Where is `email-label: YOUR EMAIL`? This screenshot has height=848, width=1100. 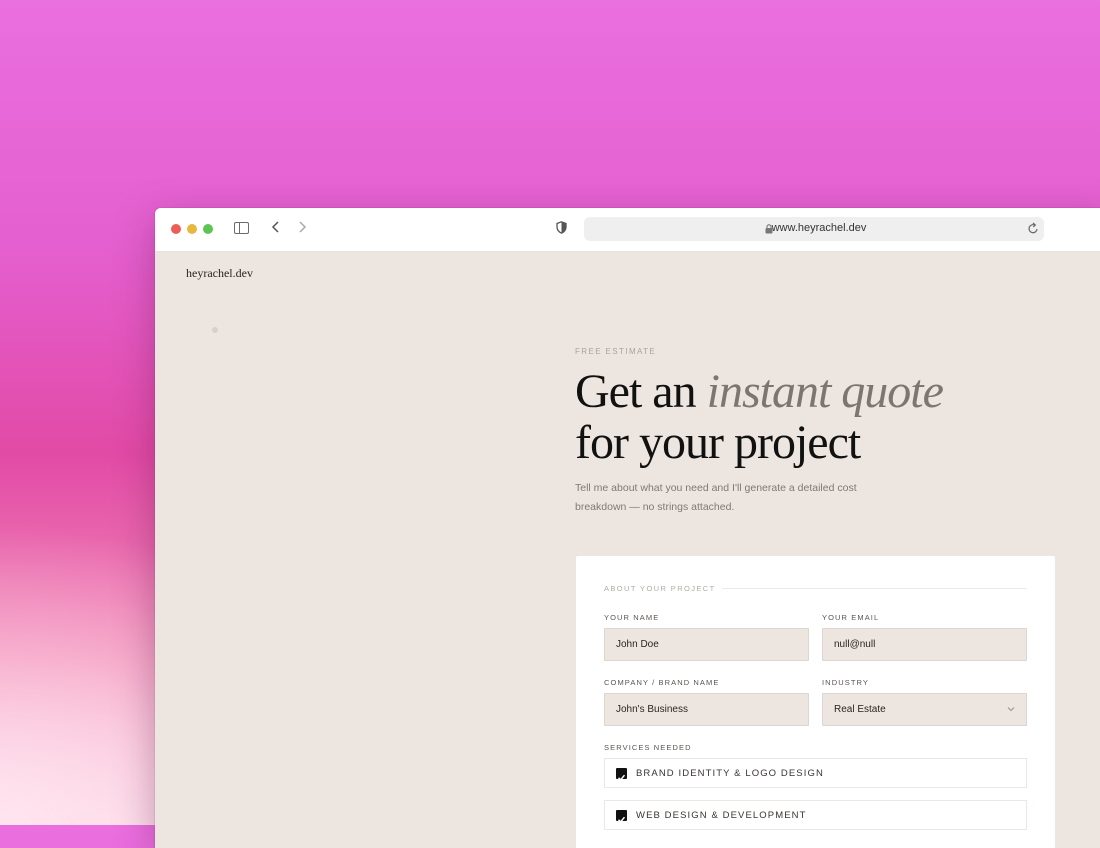
email-label: YOUR EMAIL is located at coordinates (851, 617).